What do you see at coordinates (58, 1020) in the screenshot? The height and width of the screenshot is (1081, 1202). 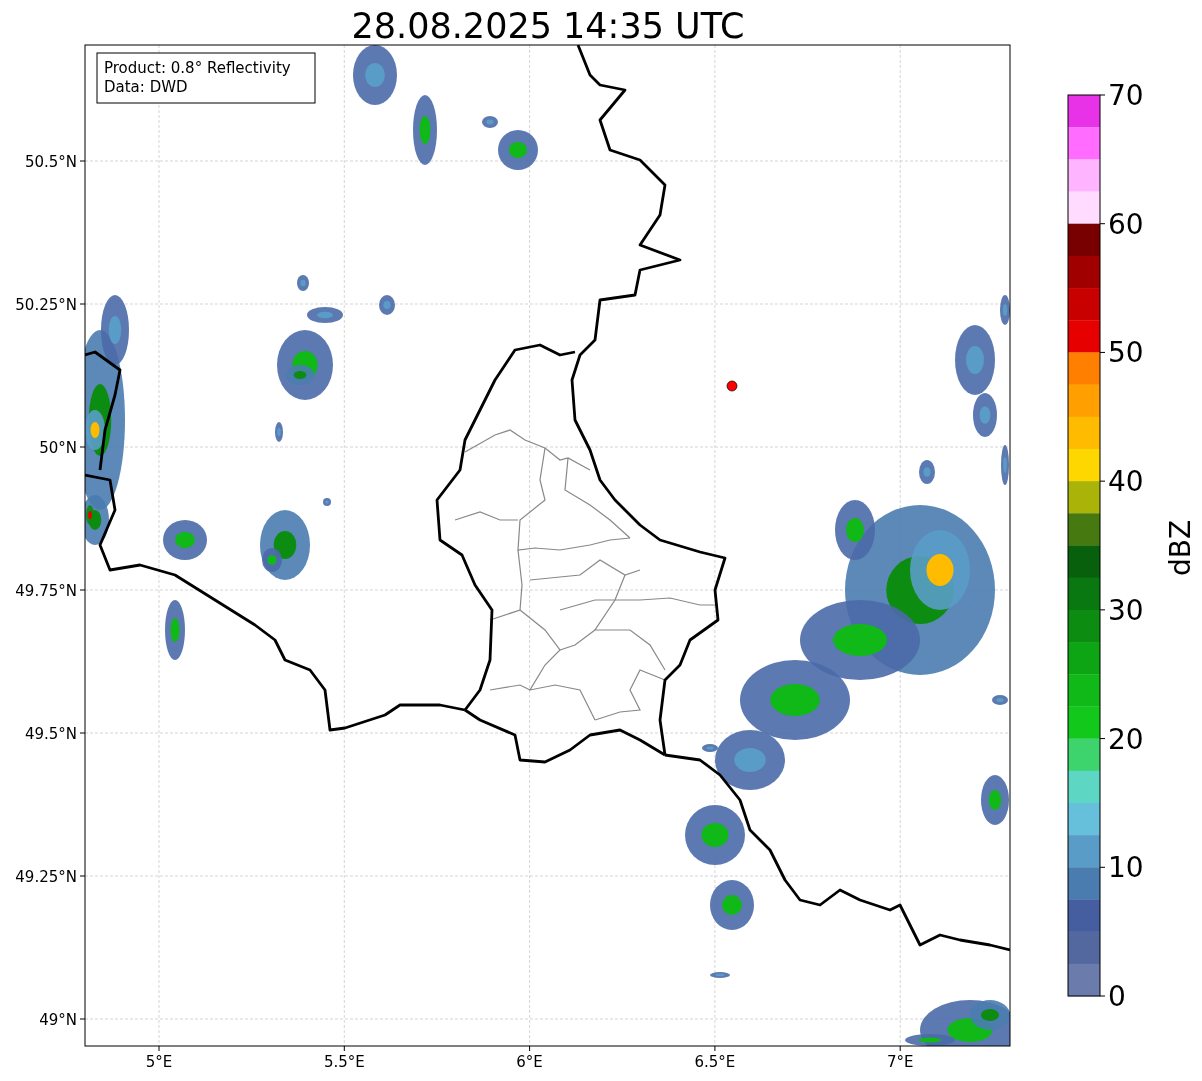 I see `latitude-label: 49°N` at bounding box center [58, 1020].